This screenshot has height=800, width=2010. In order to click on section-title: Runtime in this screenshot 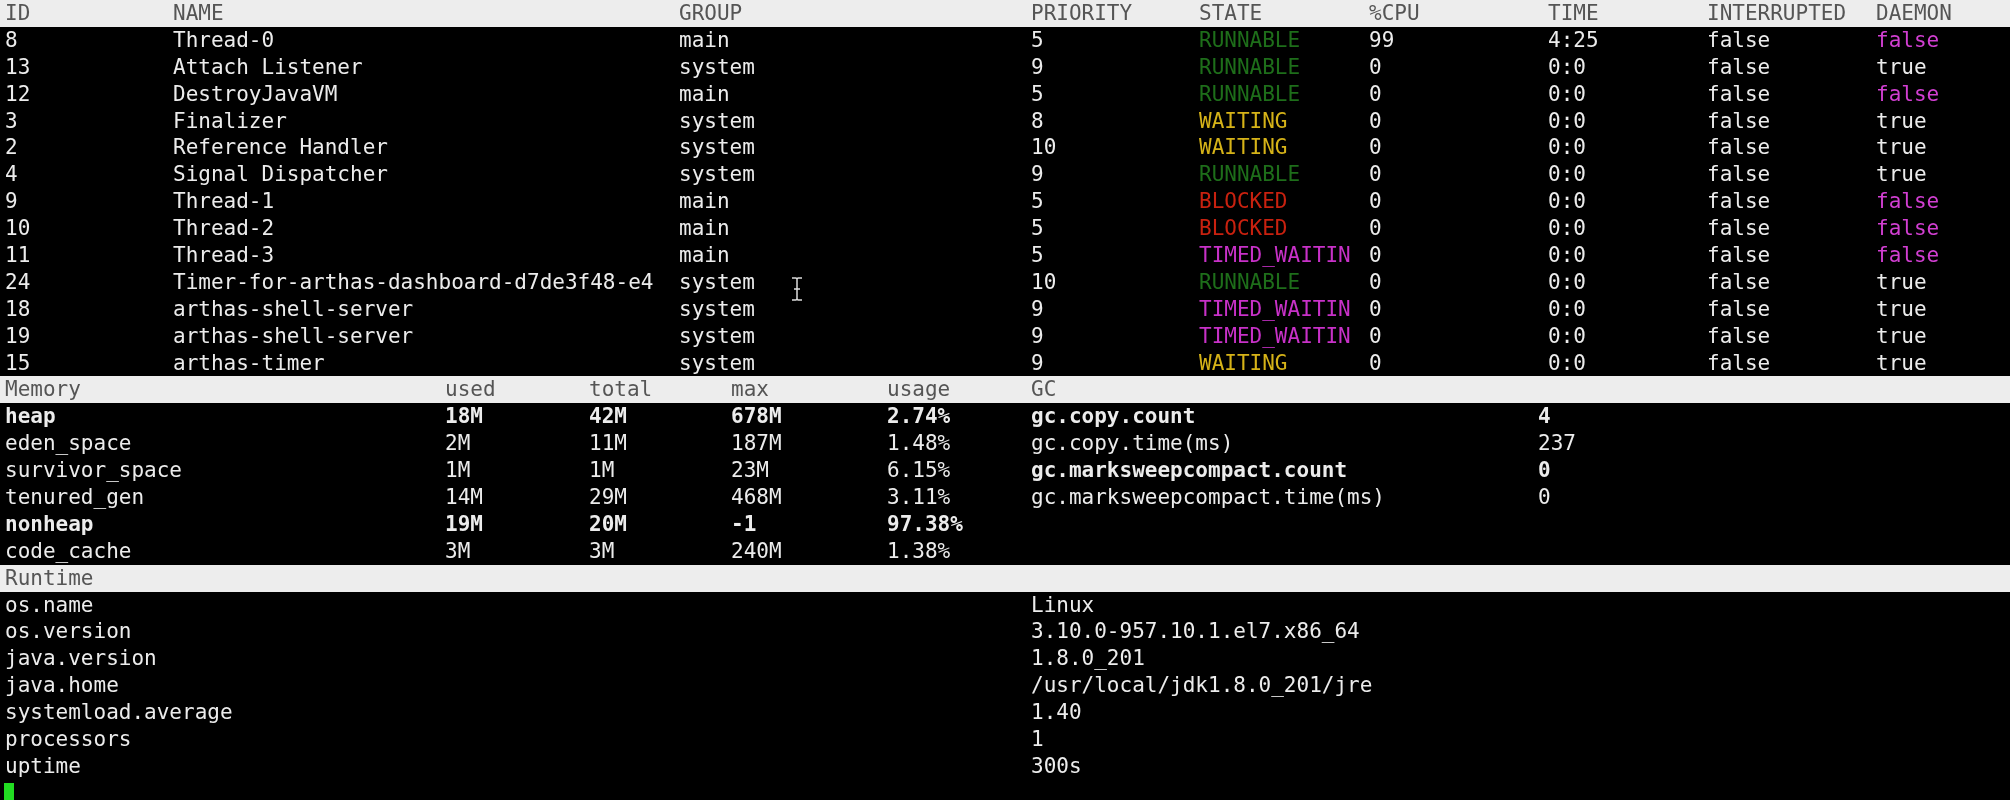, I will do `click(49, 577)`.